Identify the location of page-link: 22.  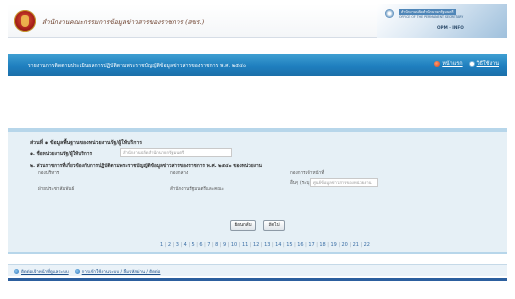
(367, 245).